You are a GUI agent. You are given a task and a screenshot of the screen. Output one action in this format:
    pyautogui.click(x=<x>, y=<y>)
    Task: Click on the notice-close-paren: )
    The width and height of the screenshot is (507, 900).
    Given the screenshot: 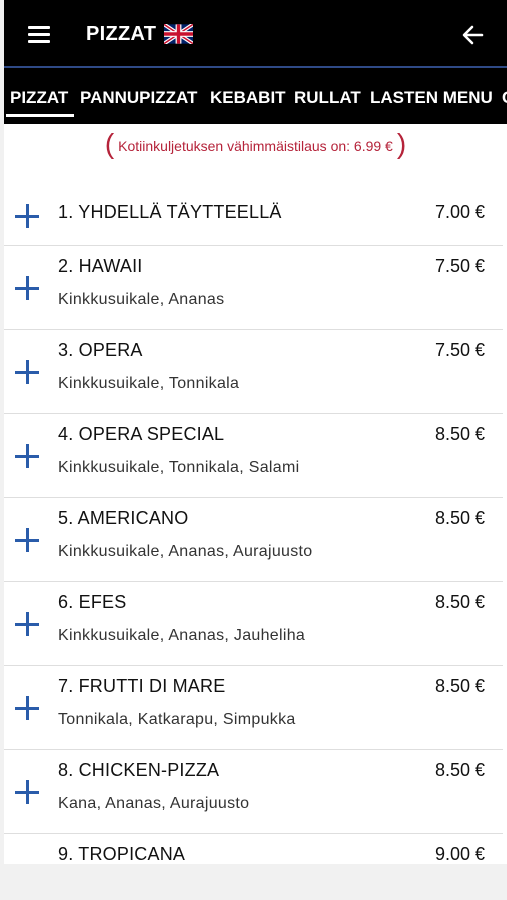 What is the action you would take?
    pyautogui.click(x=401, y=143)
    